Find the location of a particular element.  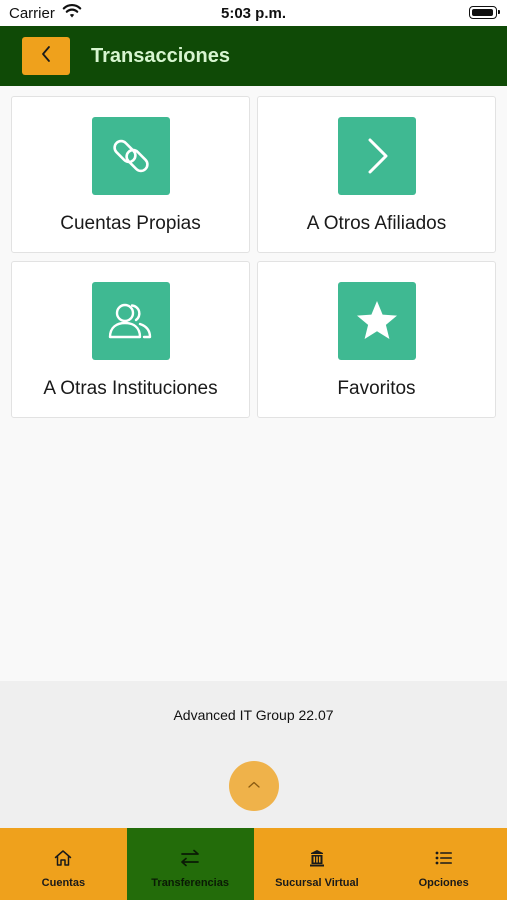

star-icon is located at coordinates (377, 321).